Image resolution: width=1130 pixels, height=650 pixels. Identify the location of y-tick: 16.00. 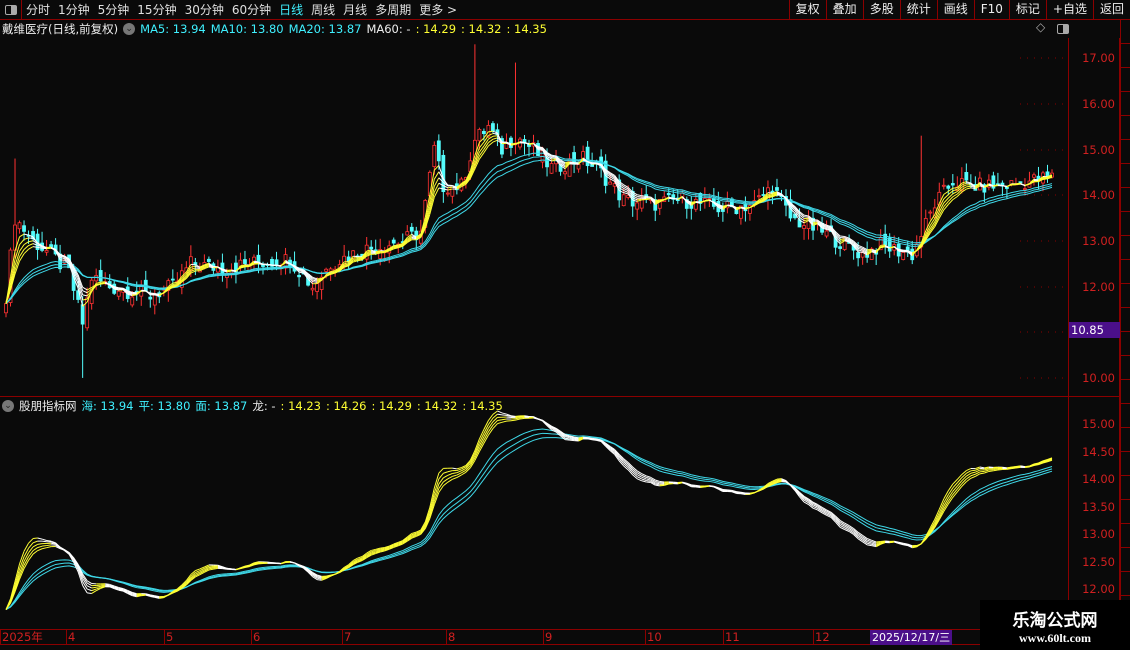
(1098, 104).